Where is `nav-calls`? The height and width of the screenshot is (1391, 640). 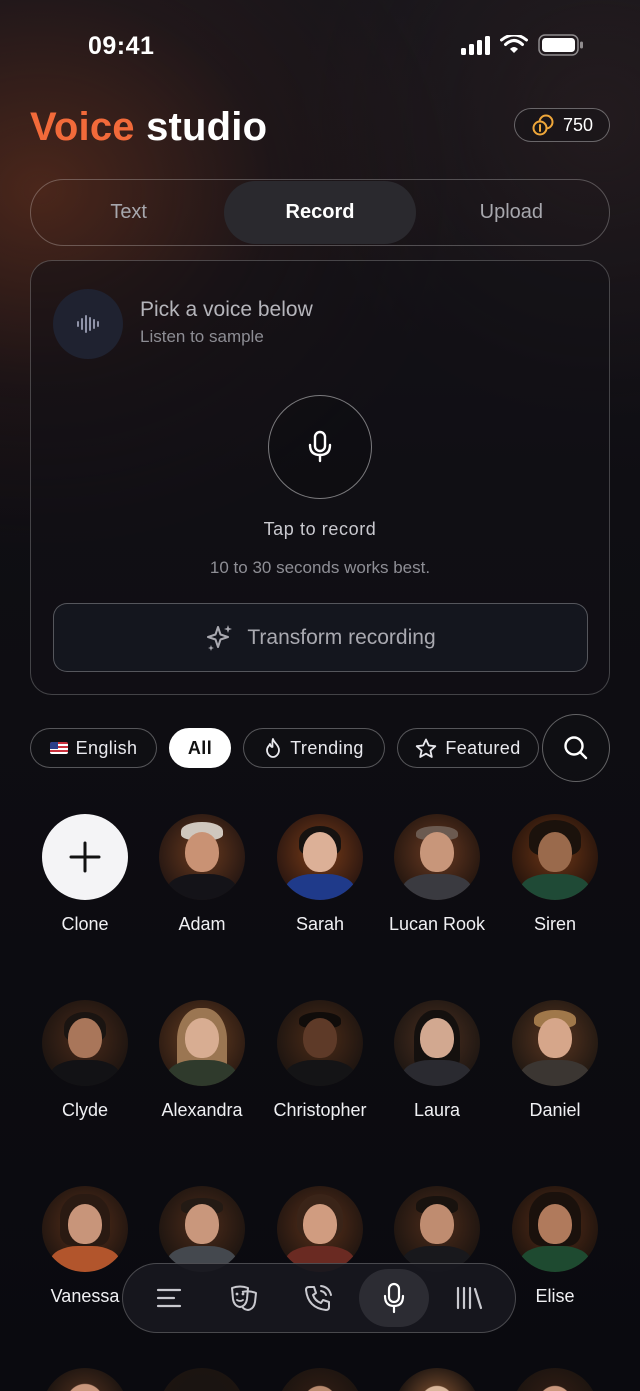
nav-calls is located at coordinates (319, 1298).